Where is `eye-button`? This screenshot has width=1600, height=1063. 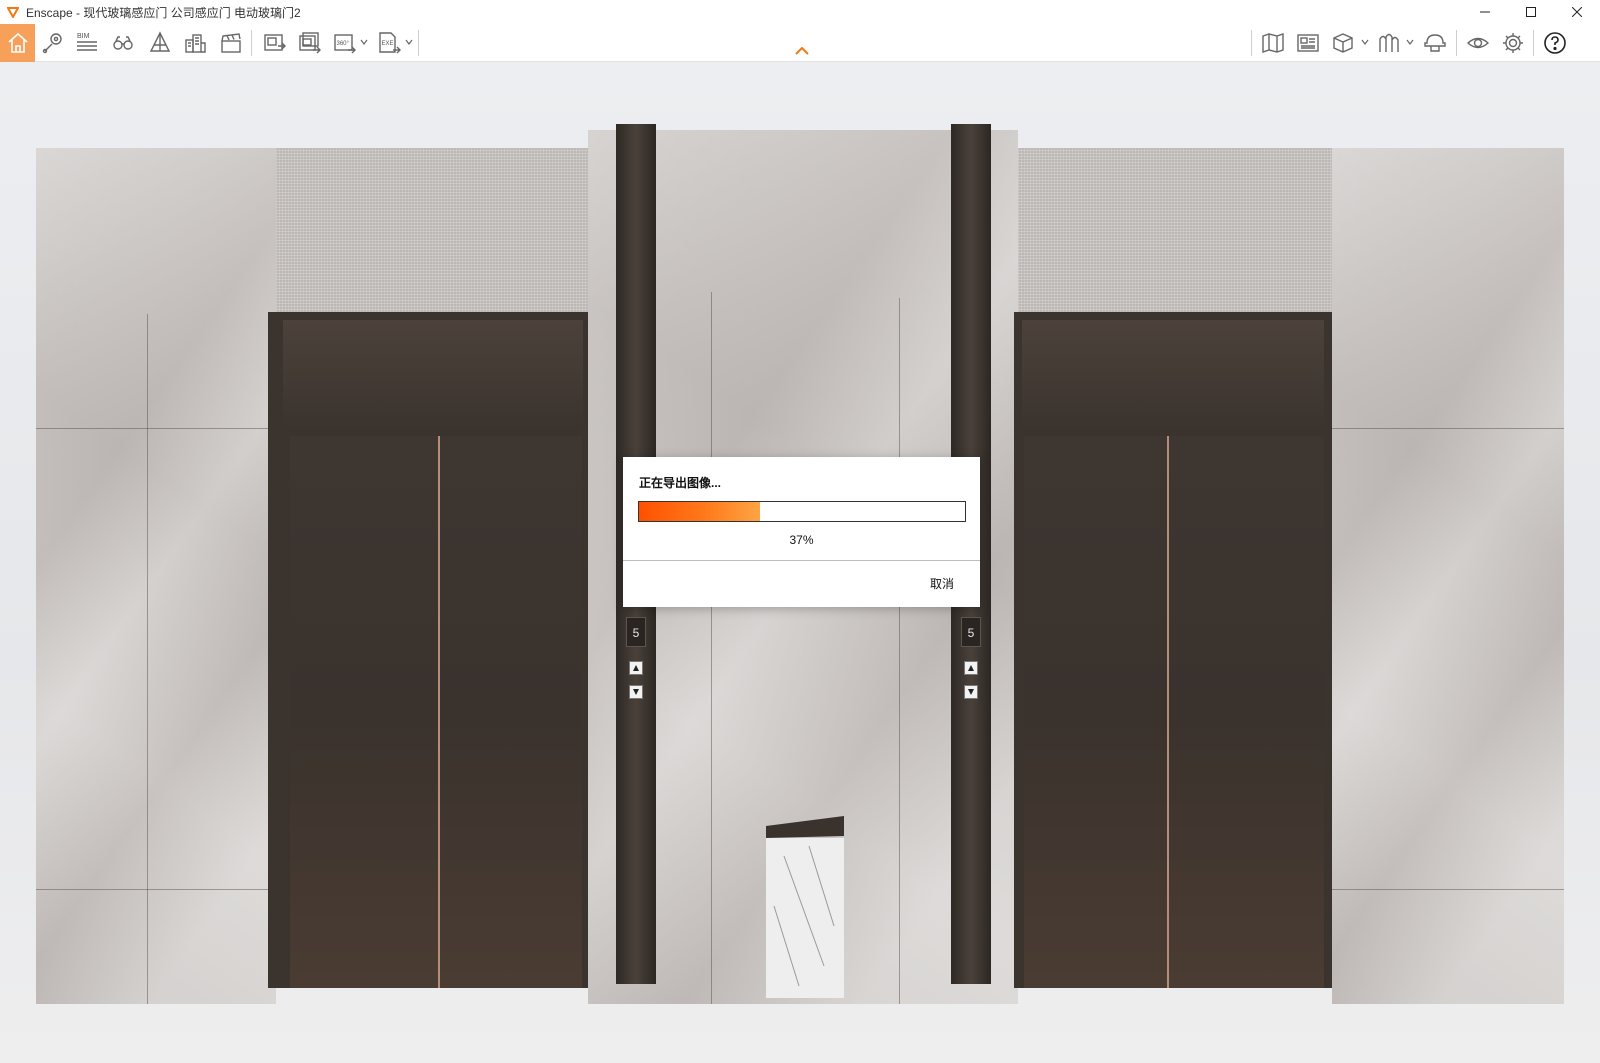 eye-button is located at coordinates (1478, 43).